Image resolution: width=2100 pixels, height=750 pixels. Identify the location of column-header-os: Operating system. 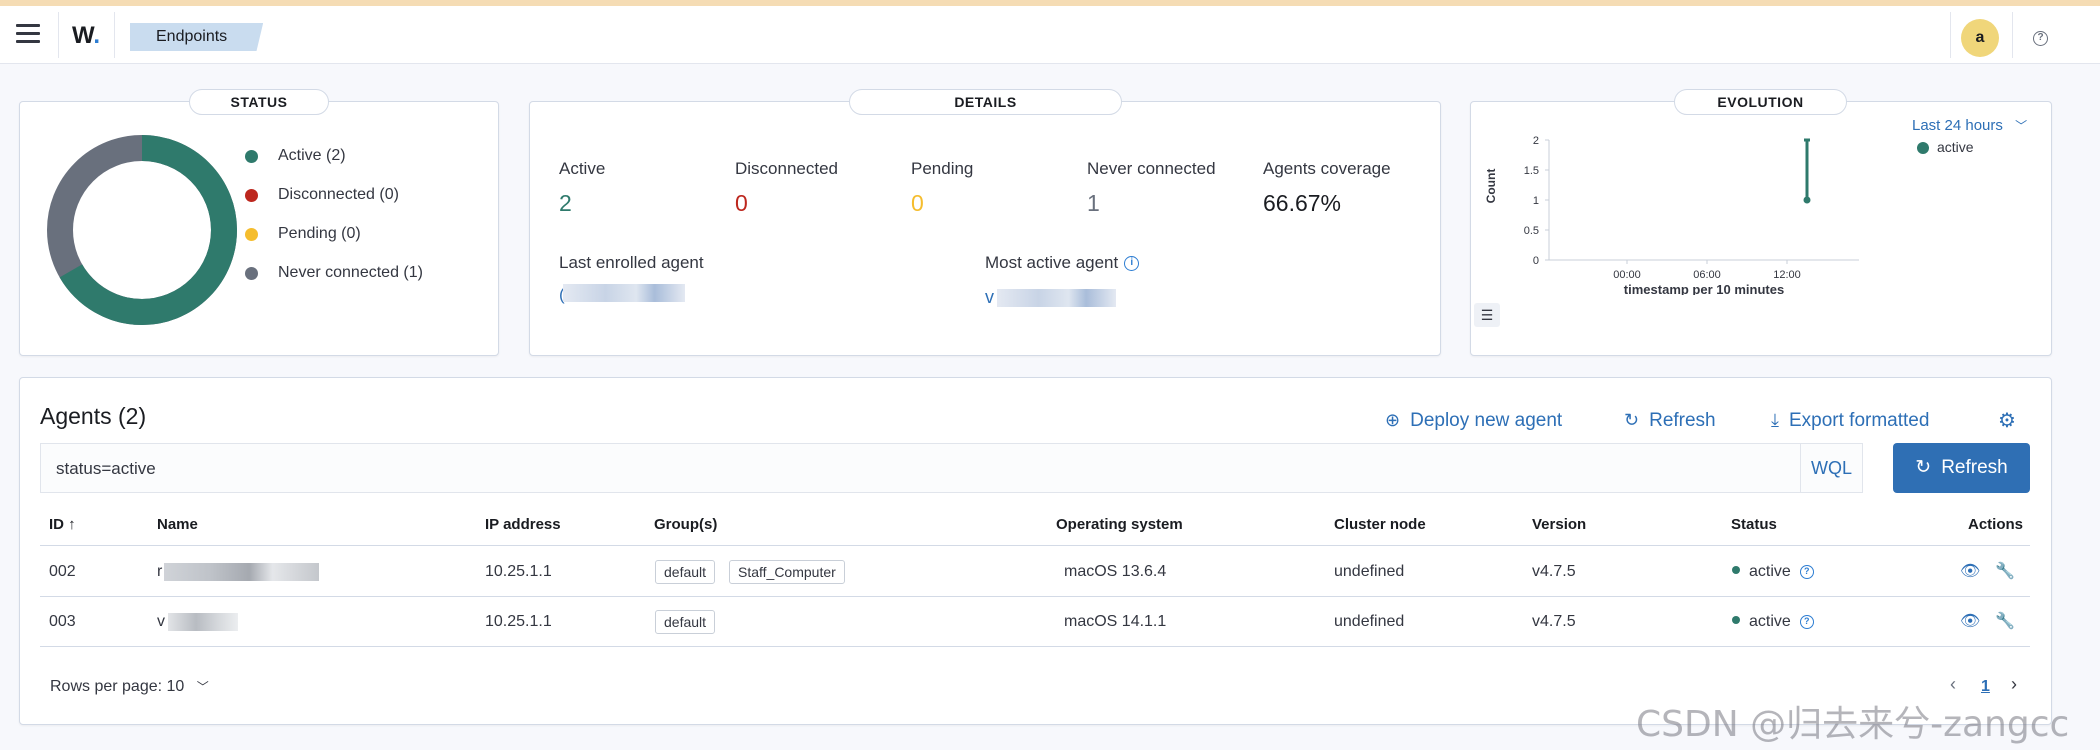
(1119, 524).